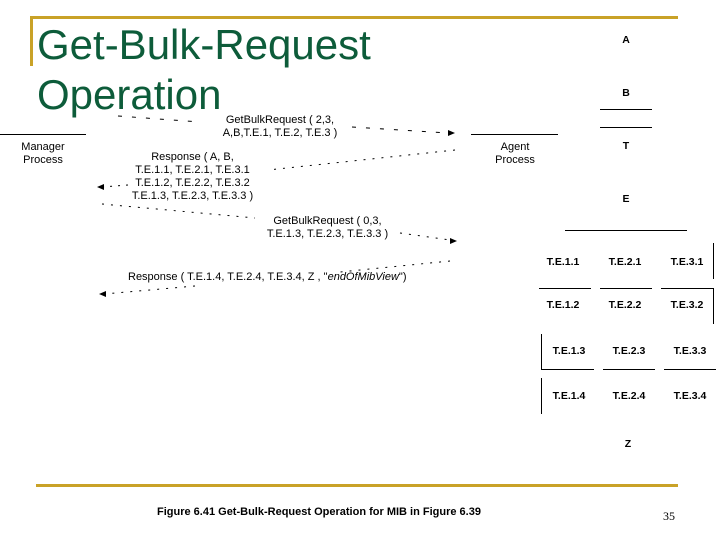  What do you see at coordinates (569, 351) in the screenshot?
I see `mib-cell: T.E.1.3` at bounding box center [569, 351].